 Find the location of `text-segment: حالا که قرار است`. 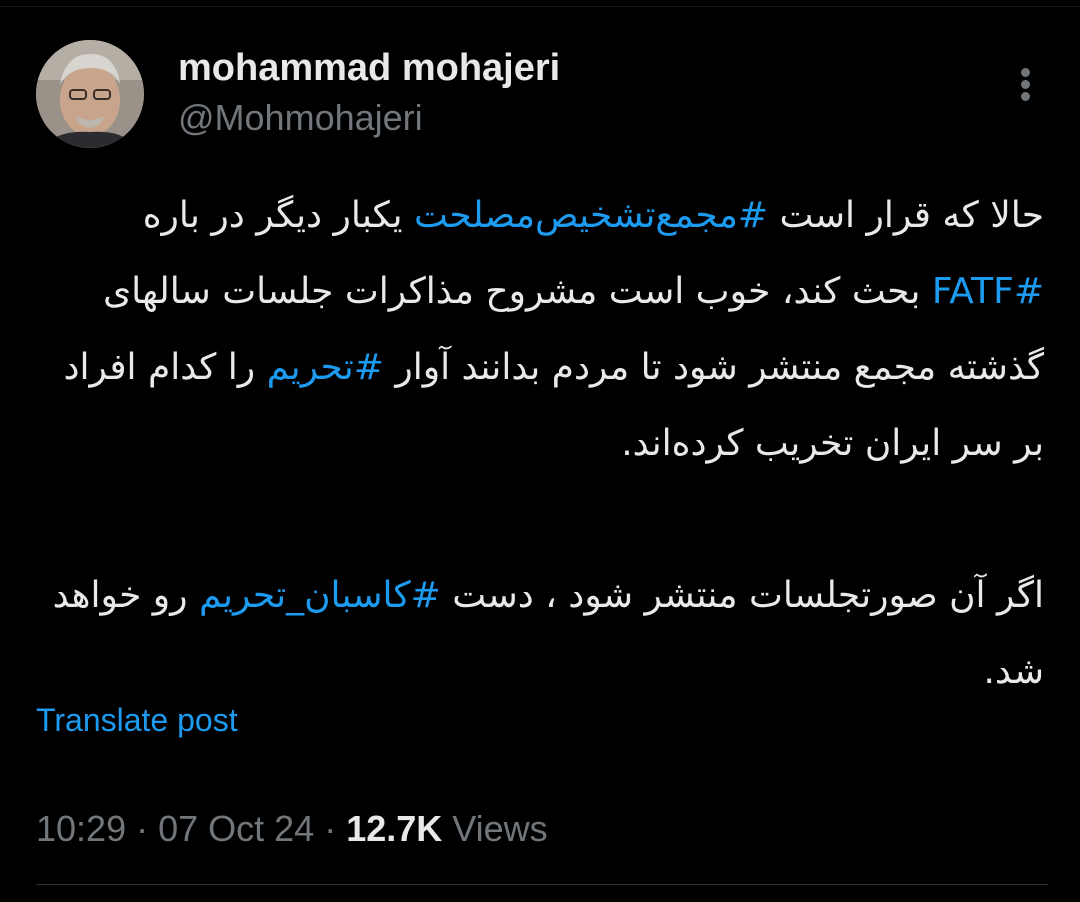

text-segment: حالا که قرار است is located at coordinates (906, 215).